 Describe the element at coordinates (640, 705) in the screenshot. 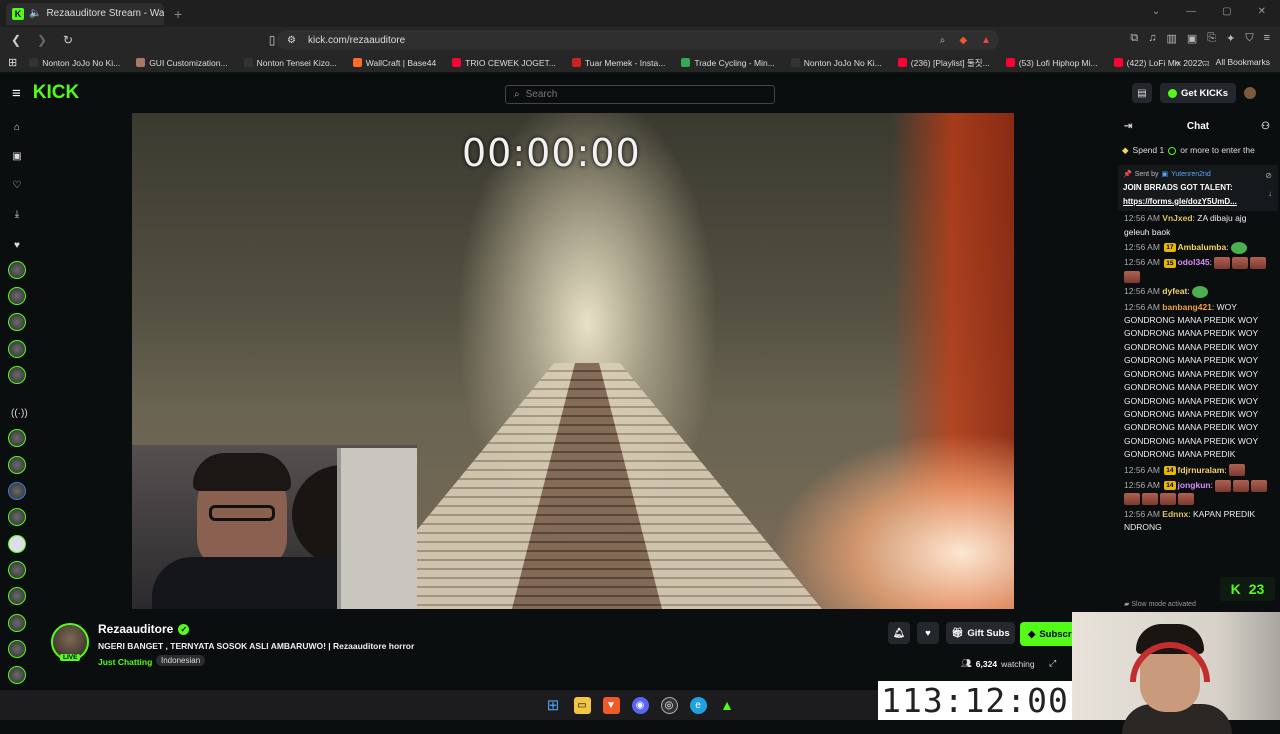

I see `discord-icon: ◉` at that location.